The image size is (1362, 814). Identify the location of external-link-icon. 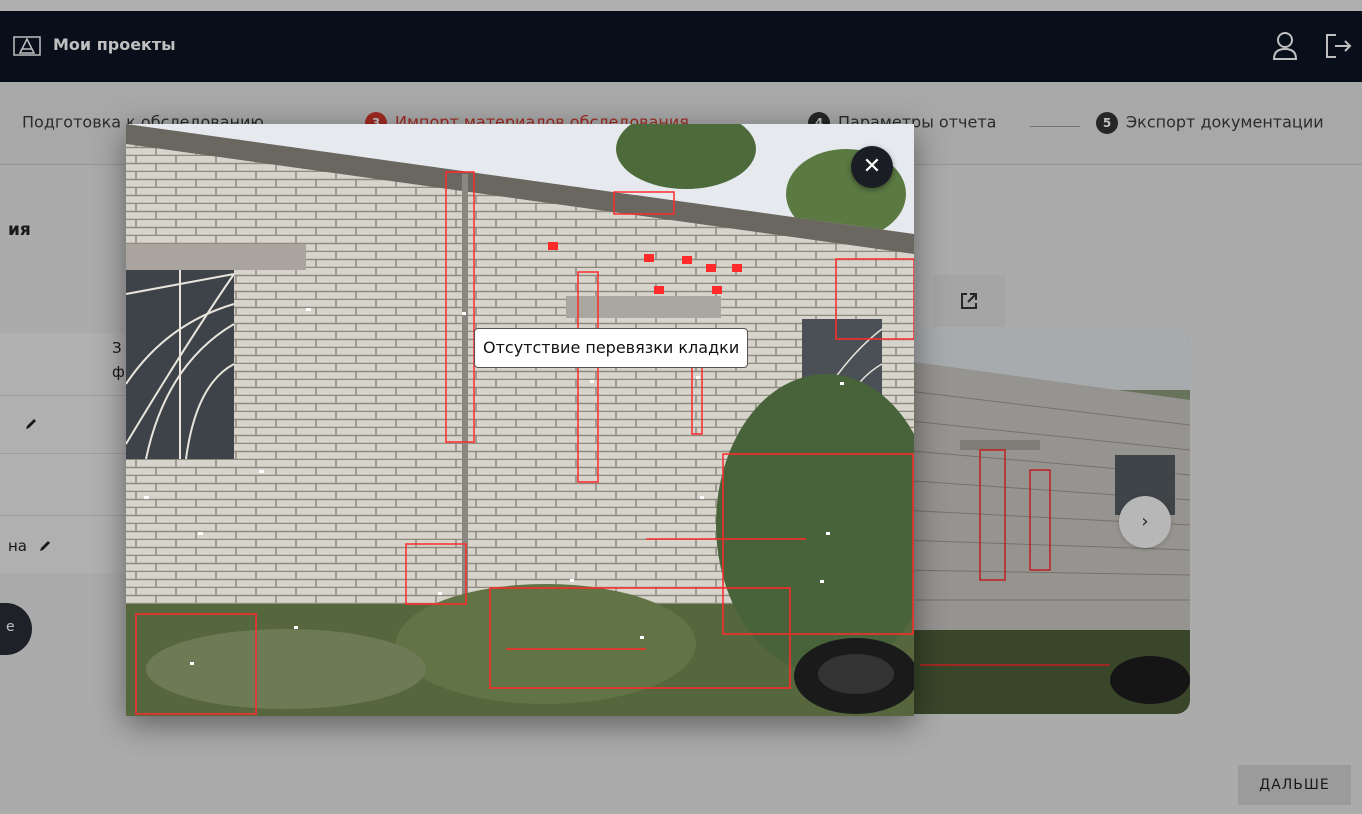
(969, 301).